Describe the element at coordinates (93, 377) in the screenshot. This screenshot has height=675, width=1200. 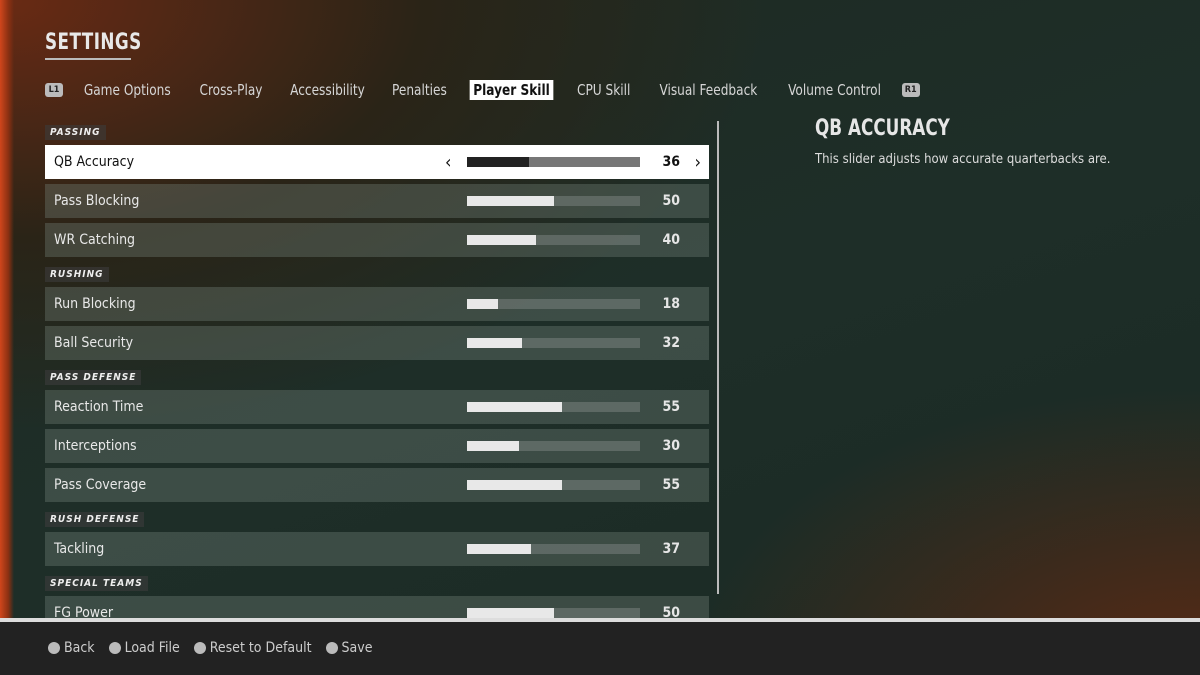
I see `section-header: PASS DEFENSE` at that location.